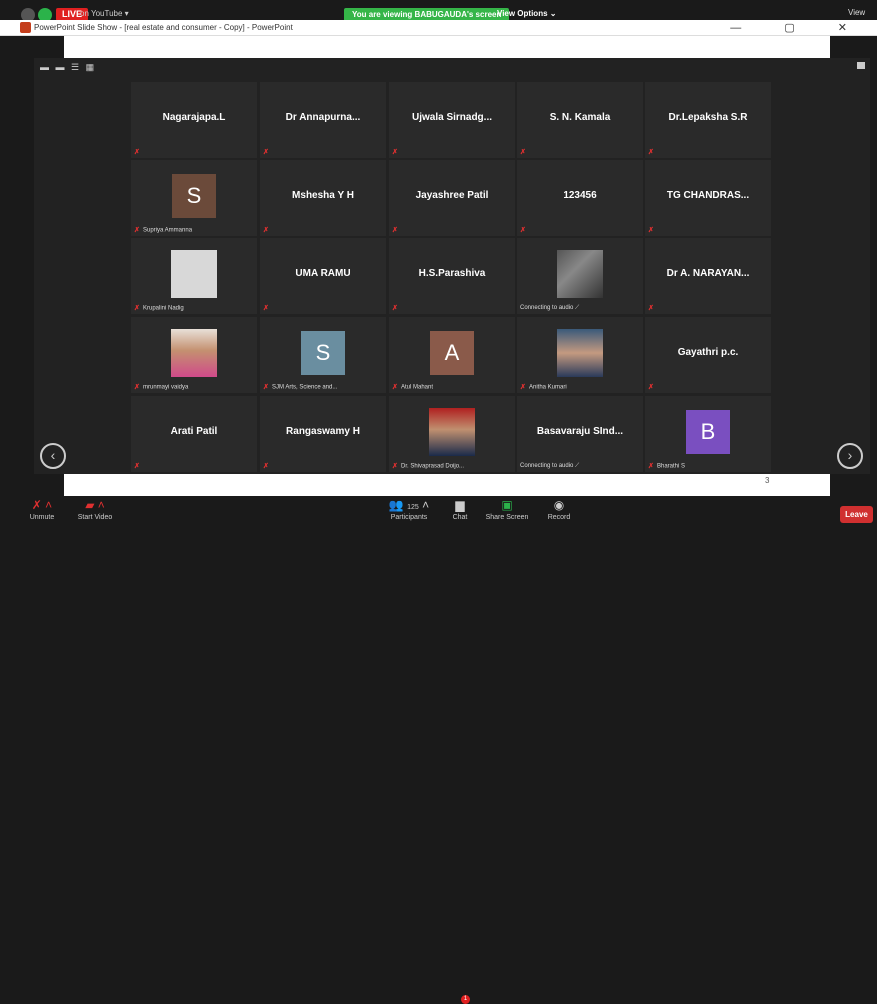 The width and height of the screenshot is (877, 1004). I want to click on participant-tile: ✗ mrunmayi vaidya, so click(194, 355).